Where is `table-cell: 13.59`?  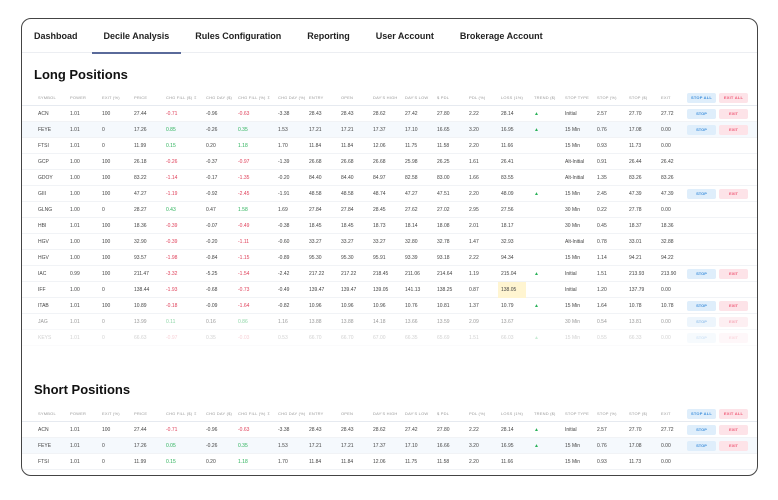
table-cell: 13.59 is located at coordinates (443, 322).